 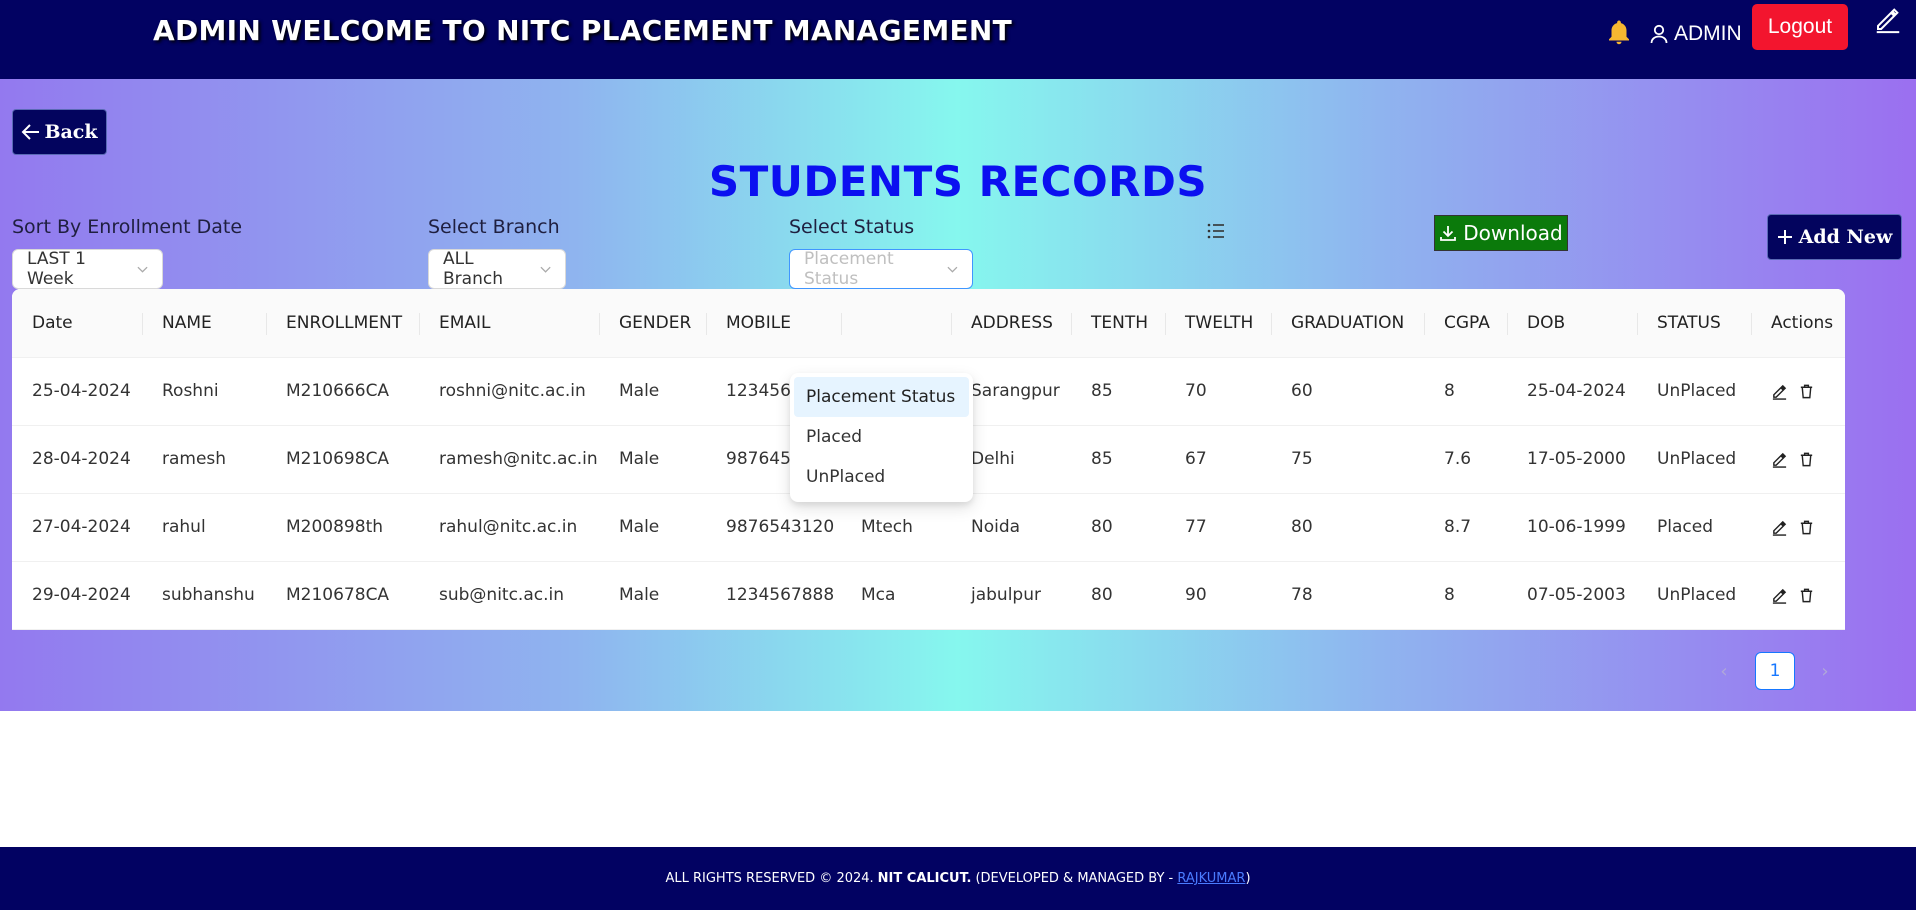 What do you see at coordinates (1465, 527) in the screenshot?
I see `table-cell: 8.7` at bounding box center [1465, 527].